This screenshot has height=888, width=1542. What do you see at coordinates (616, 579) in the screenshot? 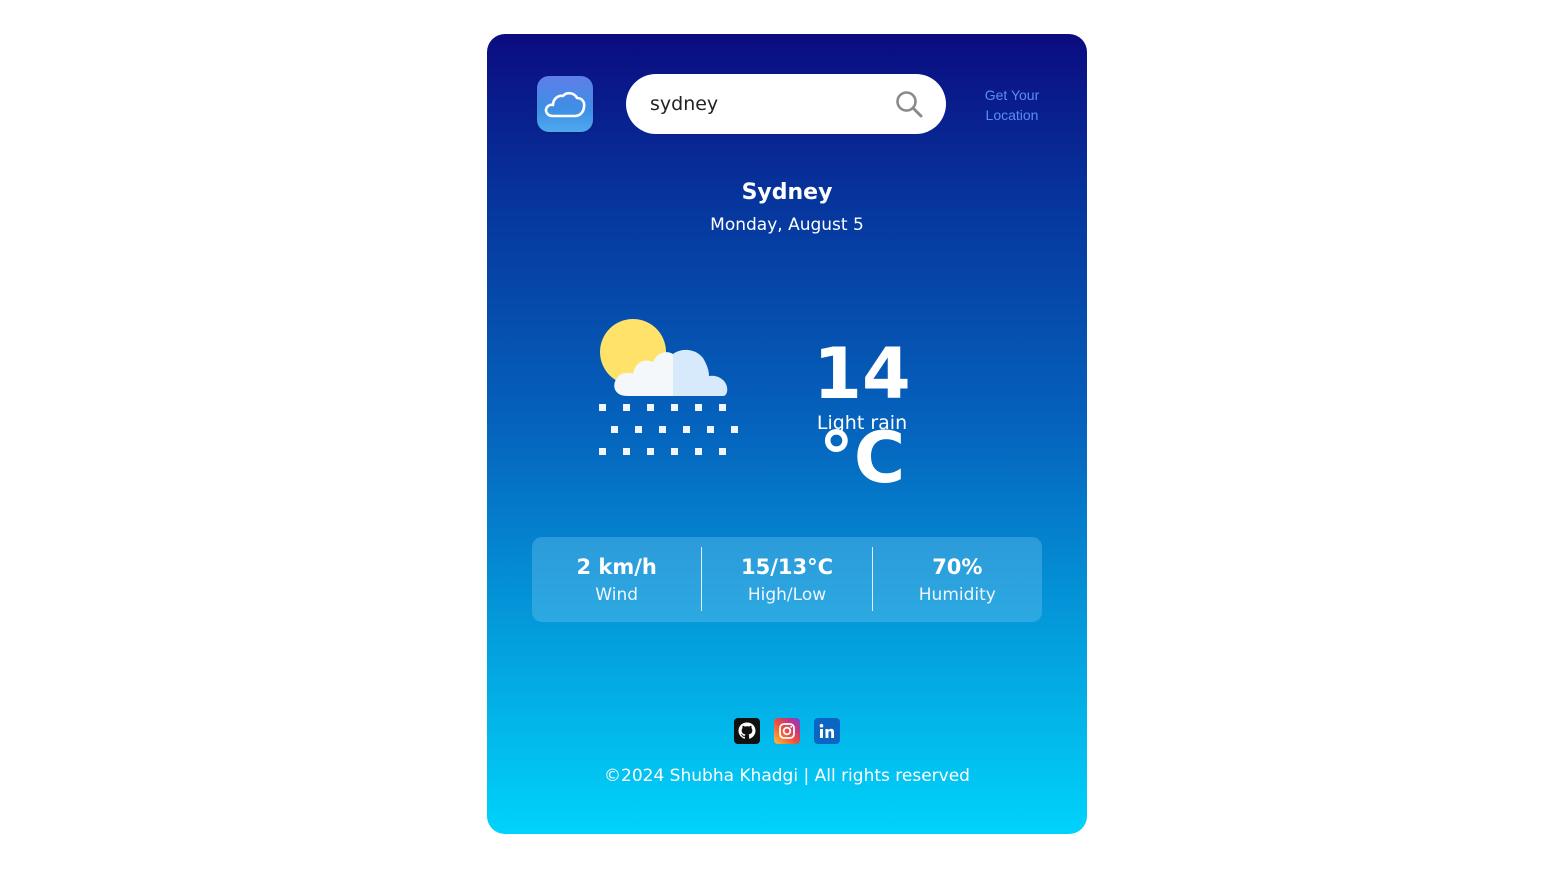
I see `stat-wind: 2 km/h Wind` at bounding box center [616, 579].